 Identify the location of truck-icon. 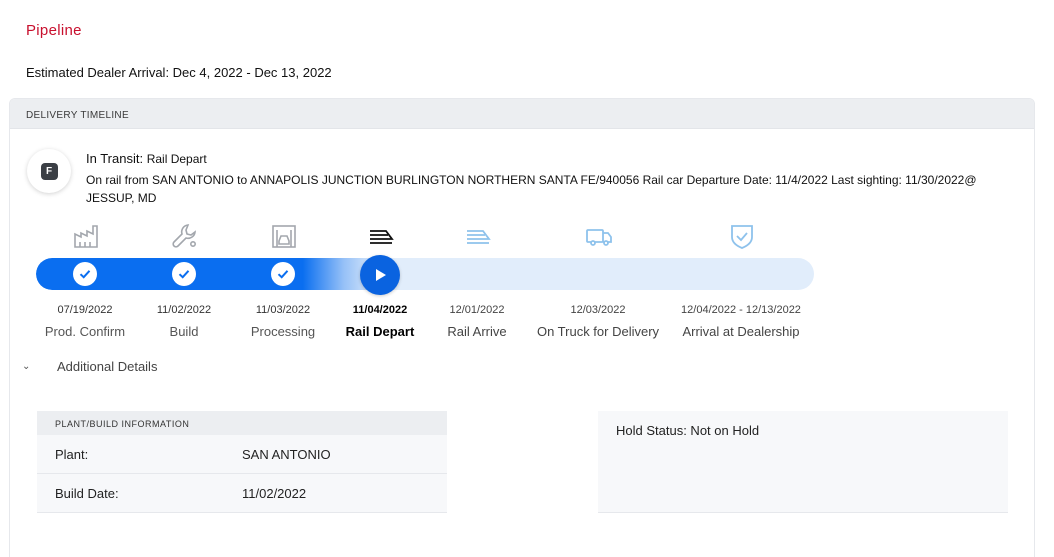
(599, 236).